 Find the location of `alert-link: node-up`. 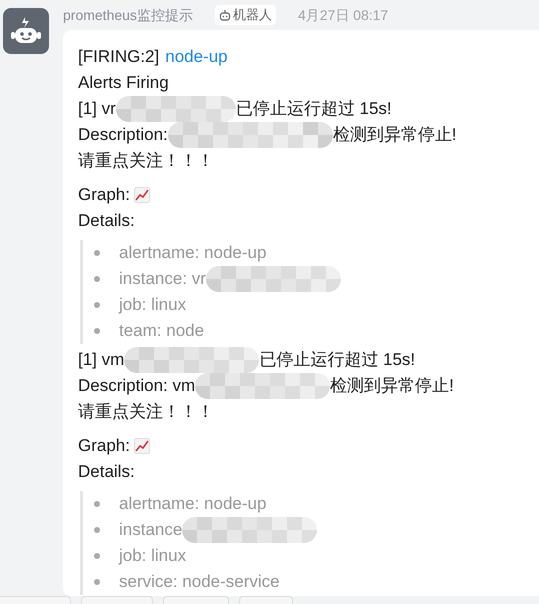

alert-link: node-up is located at coordinates (196, 57).